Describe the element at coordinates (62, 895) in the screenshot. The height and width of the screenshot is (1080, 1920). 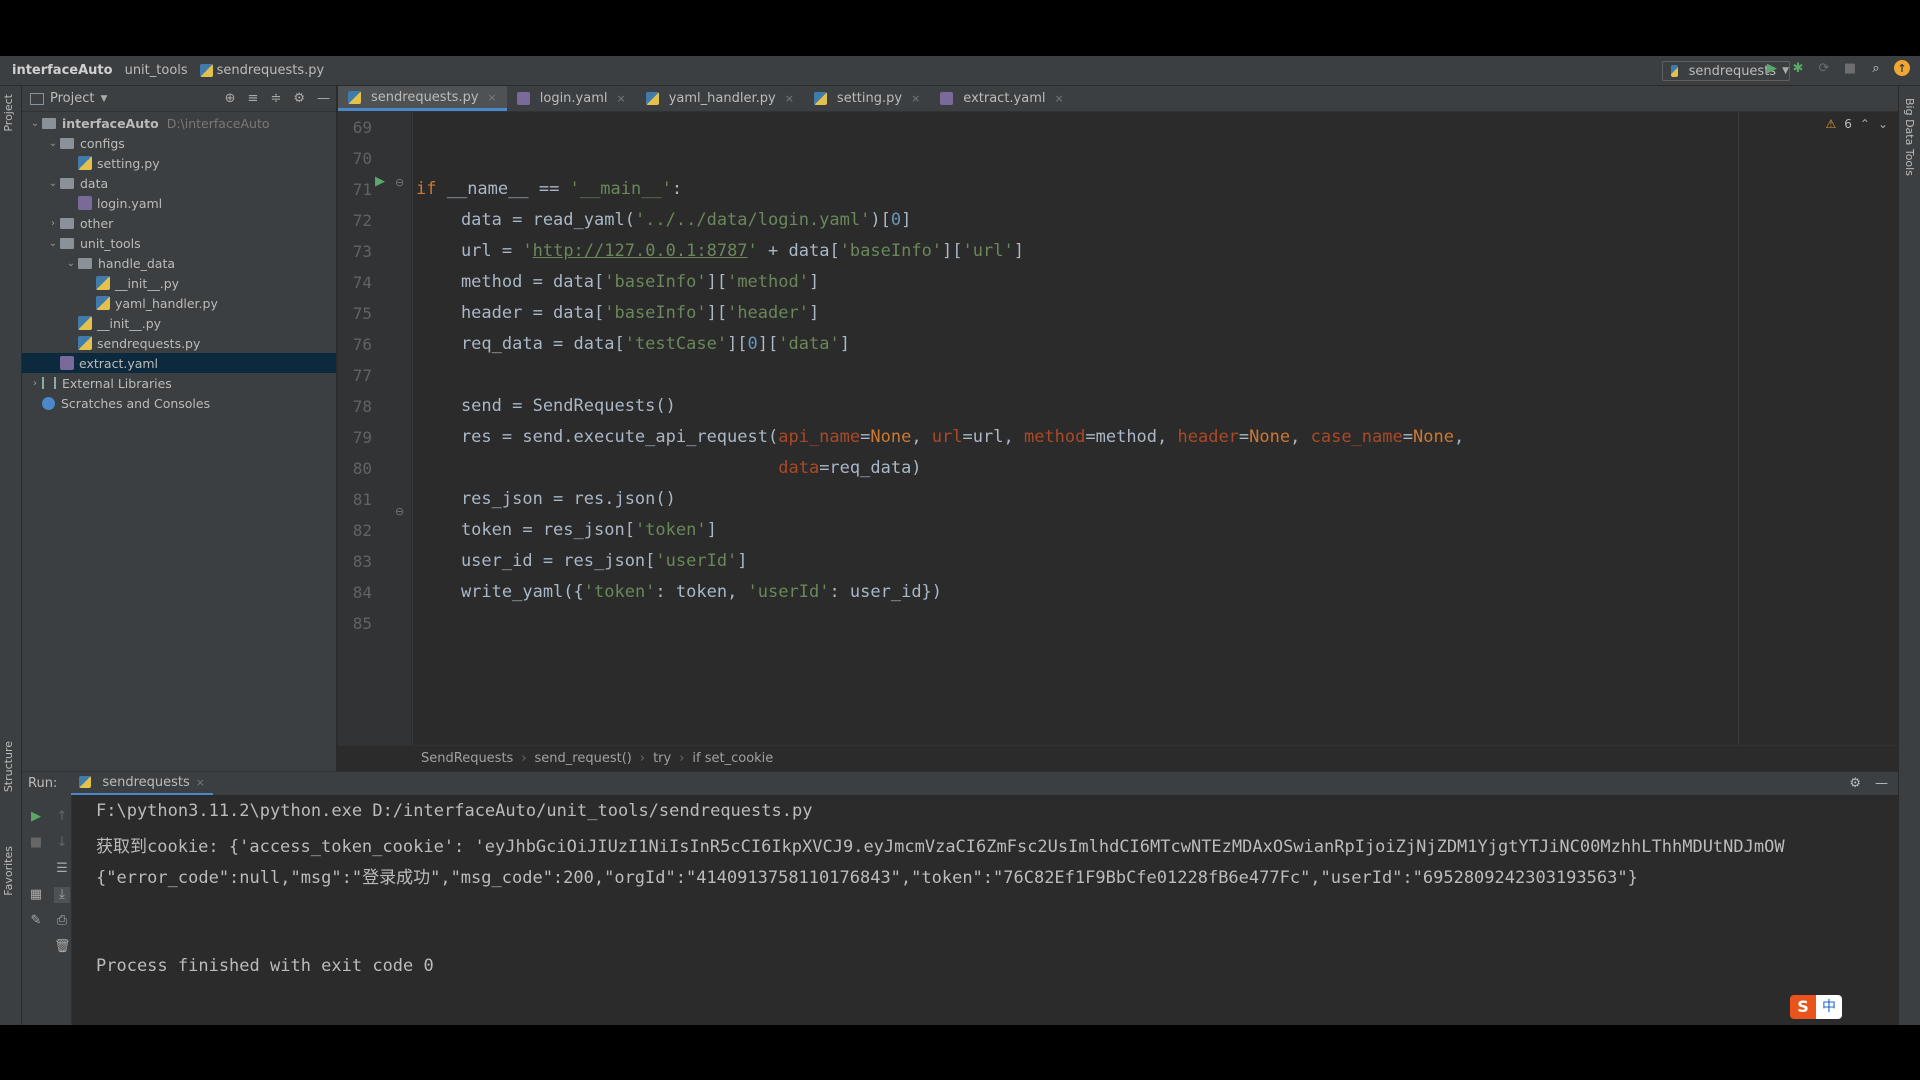
I see `scroll-to-end-icon: ⤓` at that location.